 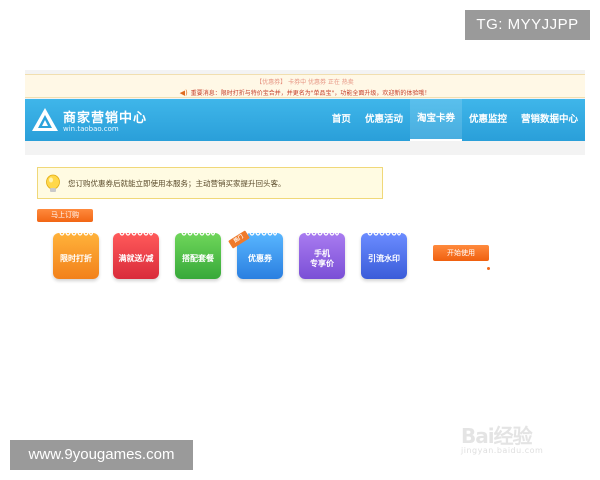 What do you see at coordinates (488, 120) in the screenshot?
I see `nav-item-promotion-monitor: 优惠监控` at bounding box center [488, 120].